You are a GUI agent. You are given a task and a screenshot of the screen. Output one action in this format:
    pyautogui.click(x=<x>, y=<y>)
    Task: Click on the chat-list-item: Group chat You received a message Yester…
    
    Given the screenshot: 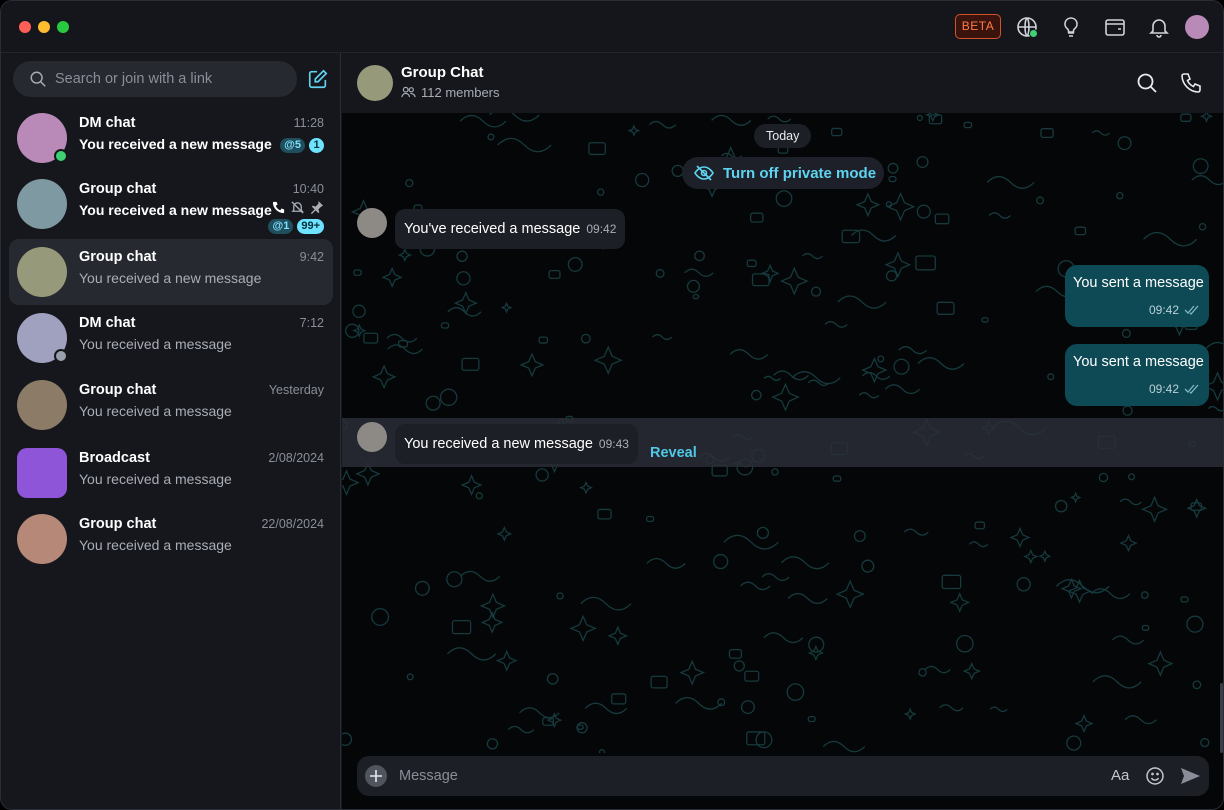 What is the action you would take?
    pyautogui.click(x=171, y=405)
    